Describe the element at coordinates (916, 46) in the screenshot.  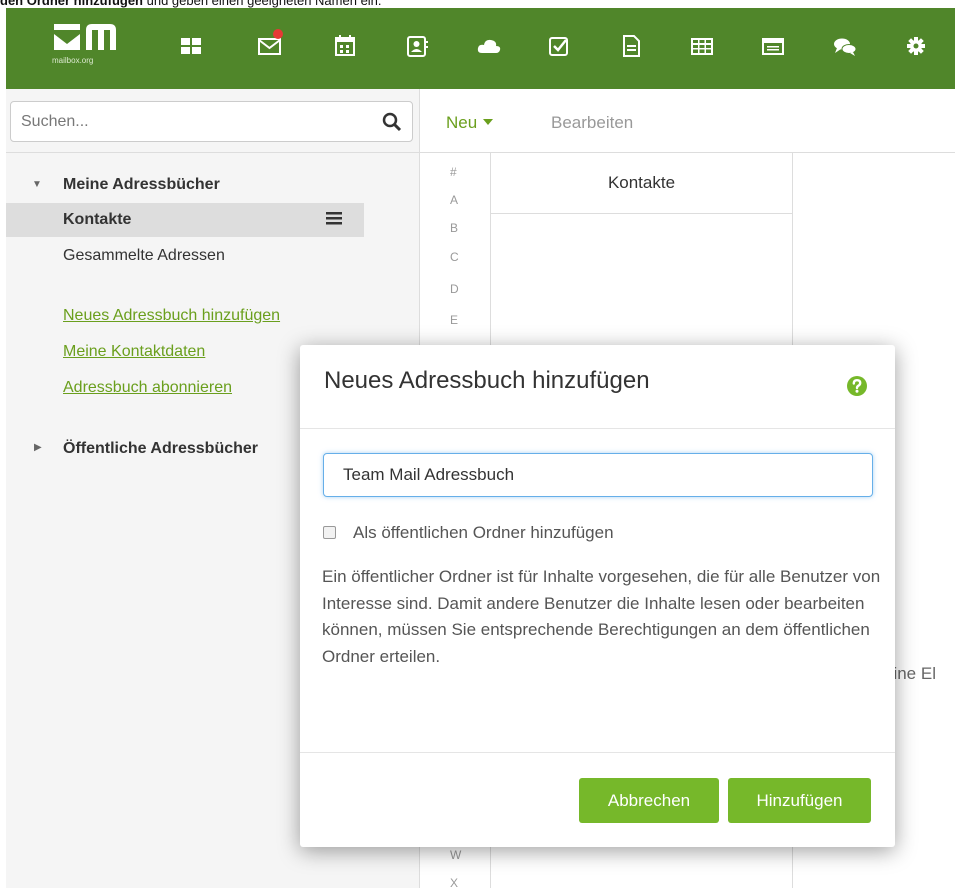
I see `settings-icon` at that location.